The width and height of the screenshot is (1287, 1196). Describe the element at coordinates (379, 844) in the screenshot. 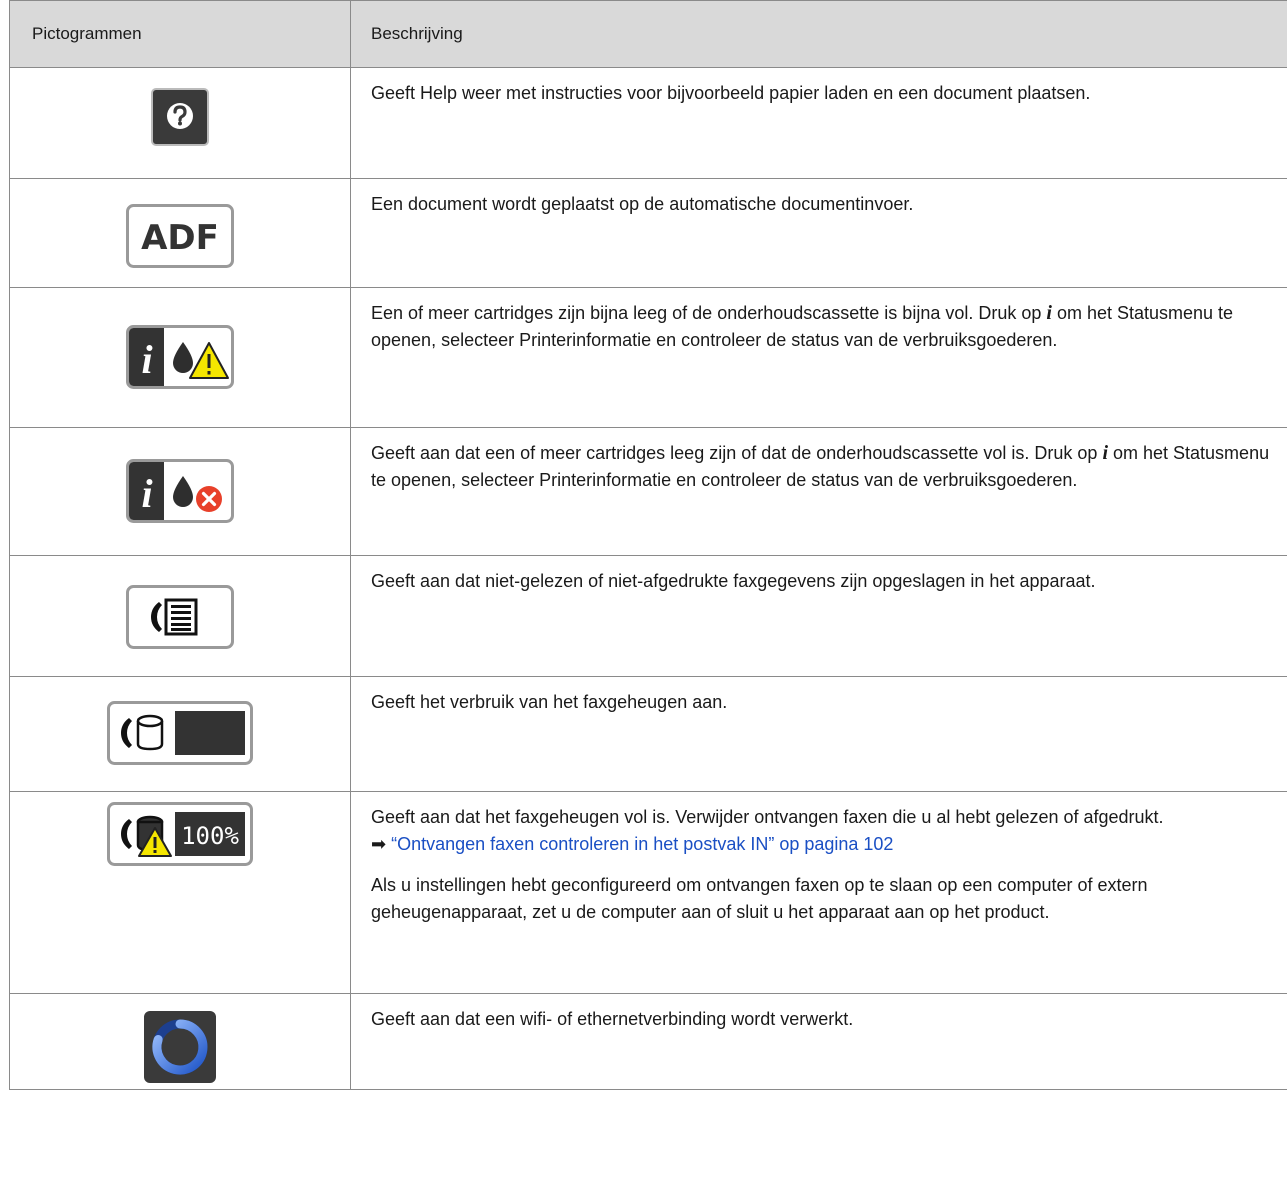

I see `arrow-icon: ➡` at that location.